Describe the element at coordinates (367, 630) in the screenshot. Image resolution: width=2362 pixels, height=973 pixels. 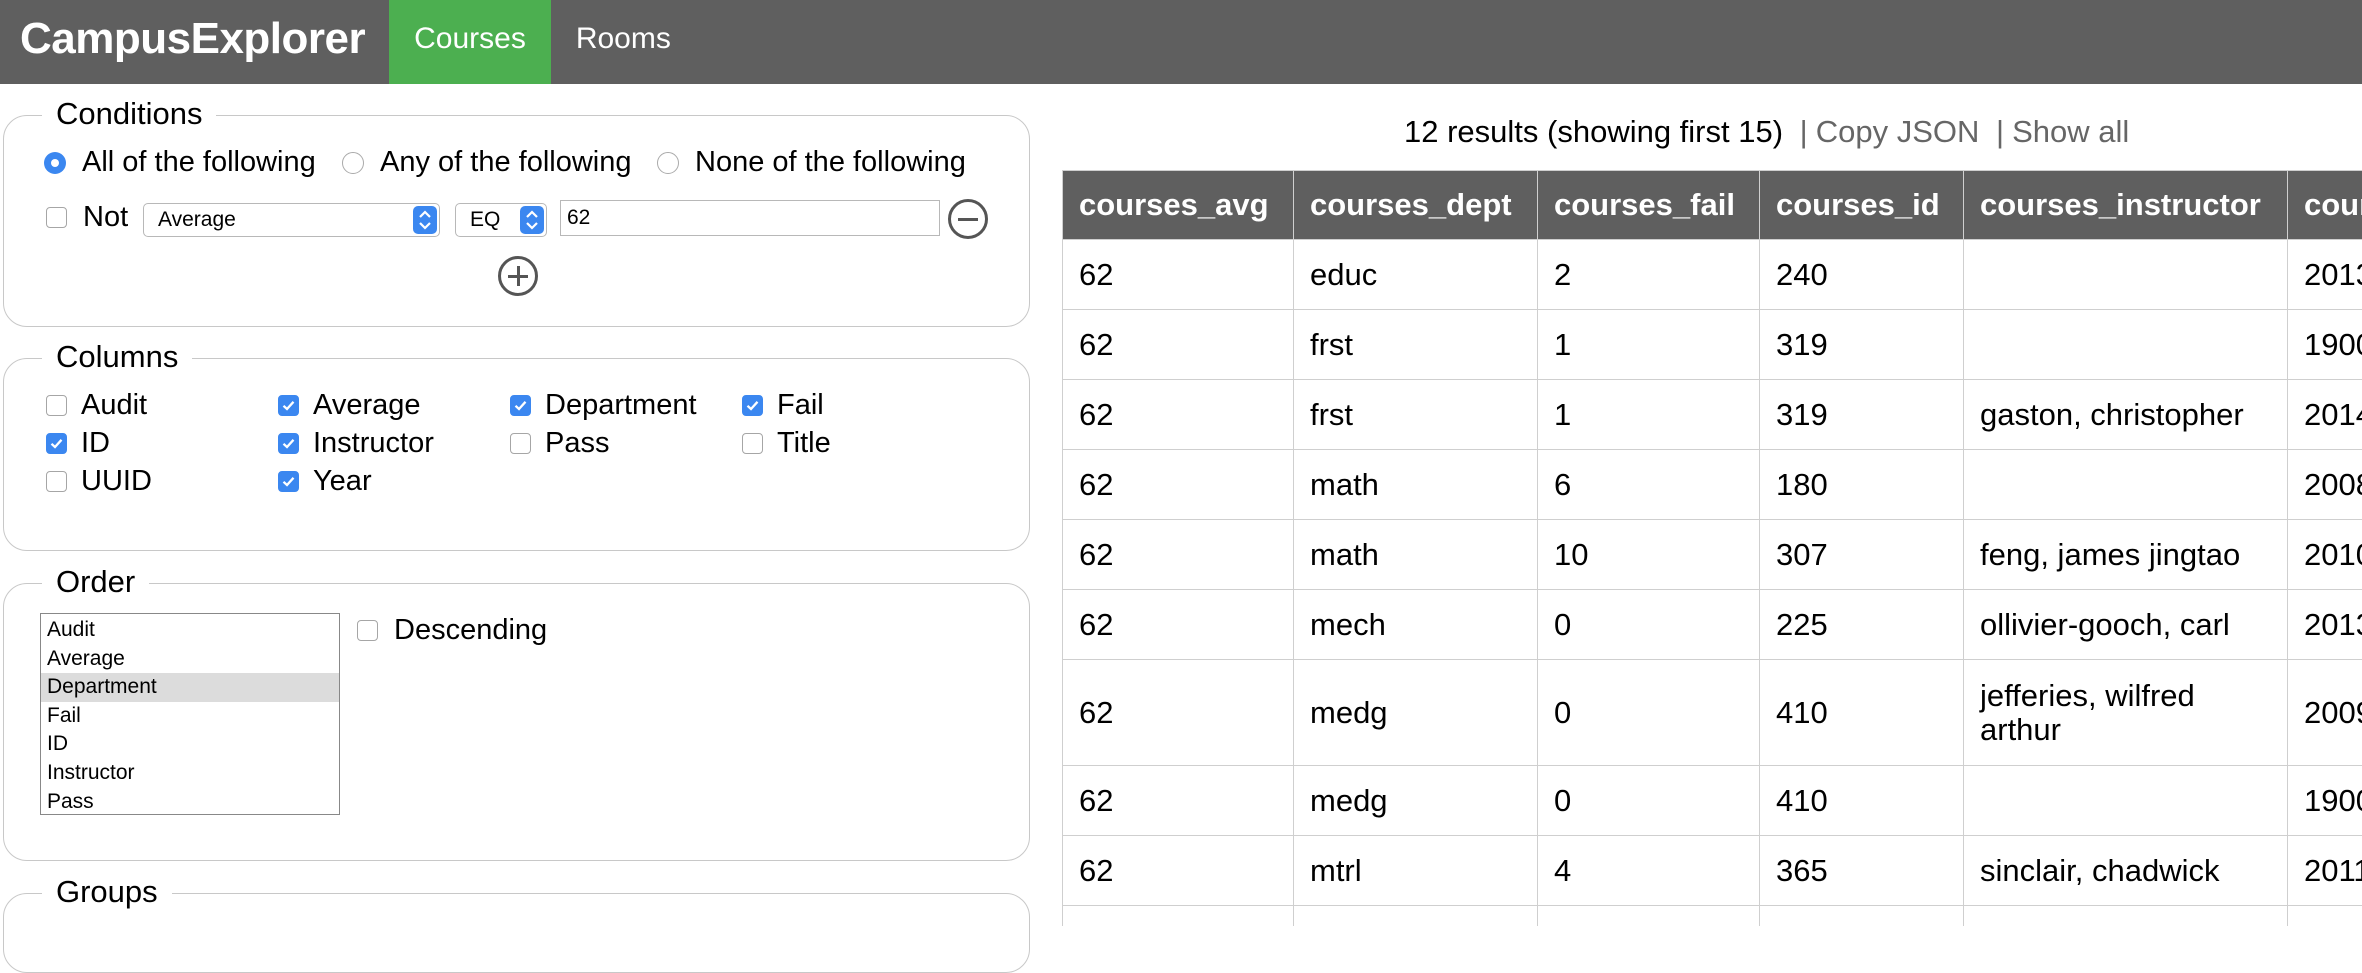
I see `descending-checkbox` at that location.